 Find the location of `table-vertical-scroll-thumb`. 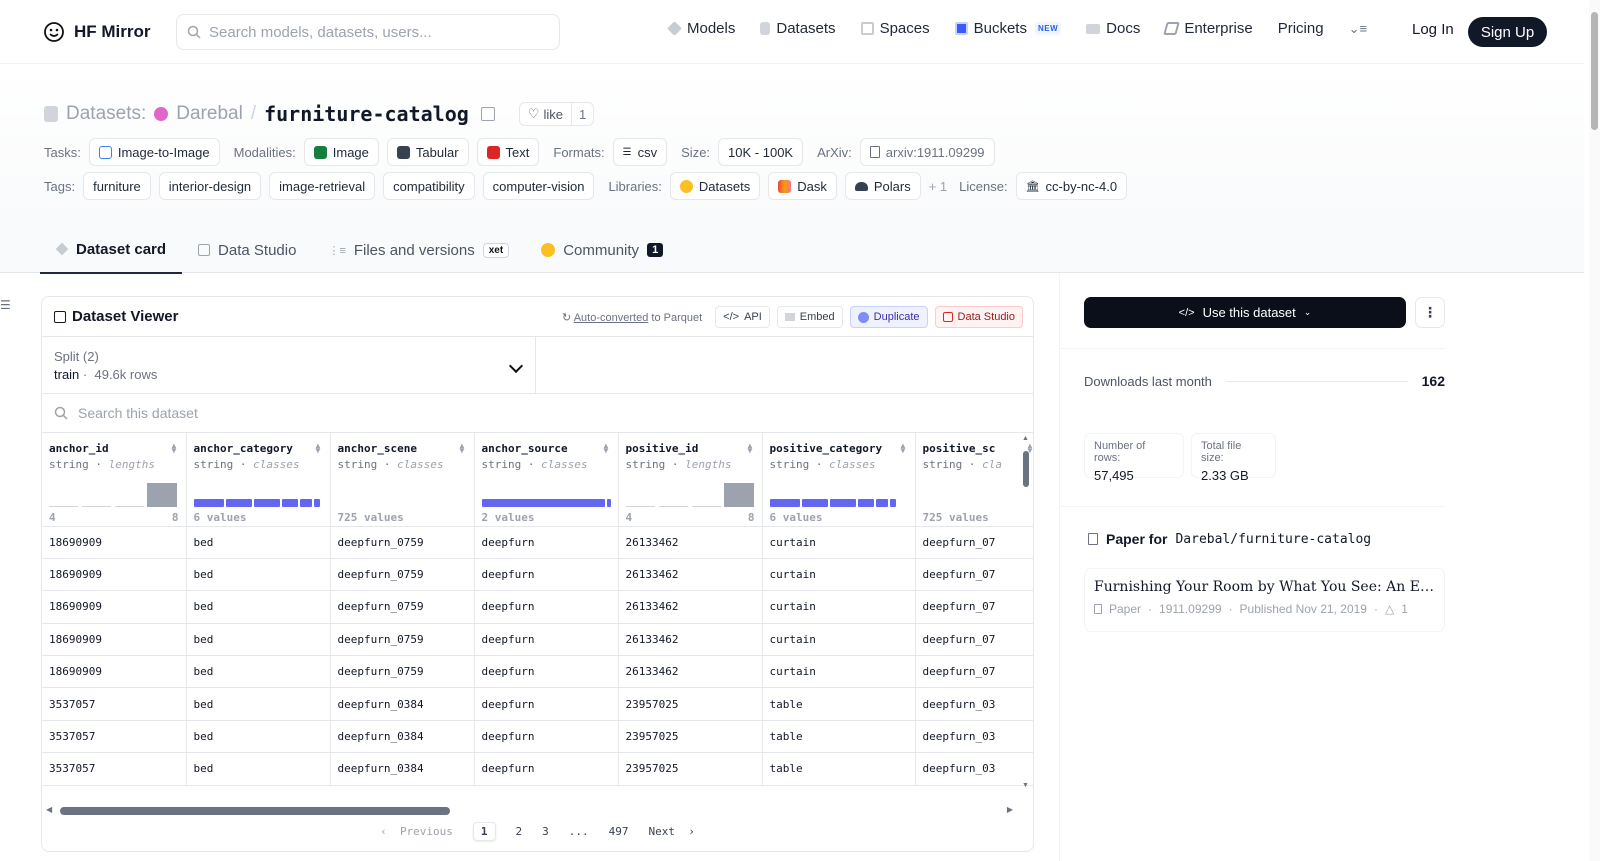

table-vertical-scroll-thumb is located at coordinates (1026, 469).